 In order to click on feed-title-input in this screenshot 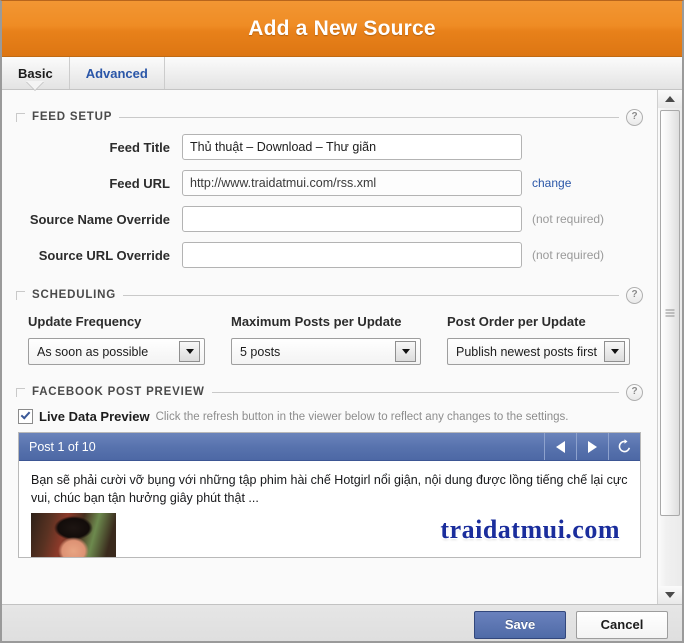, I will do `click(352, 147)`.